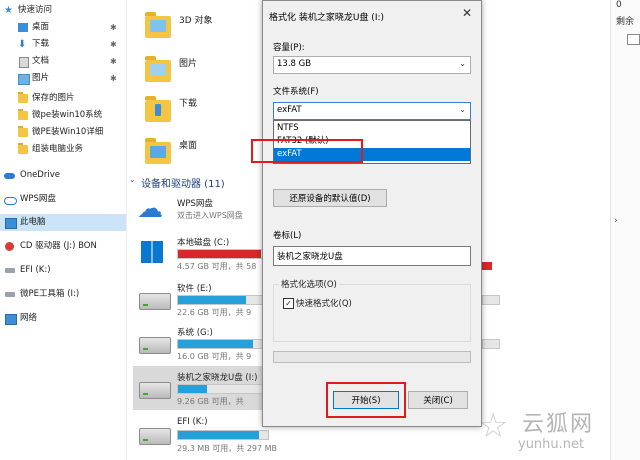 Image resolution: width=640 pixels, height=460 pixels. I want to click on quick-format-checkbox: ✓, so click(288, 303).